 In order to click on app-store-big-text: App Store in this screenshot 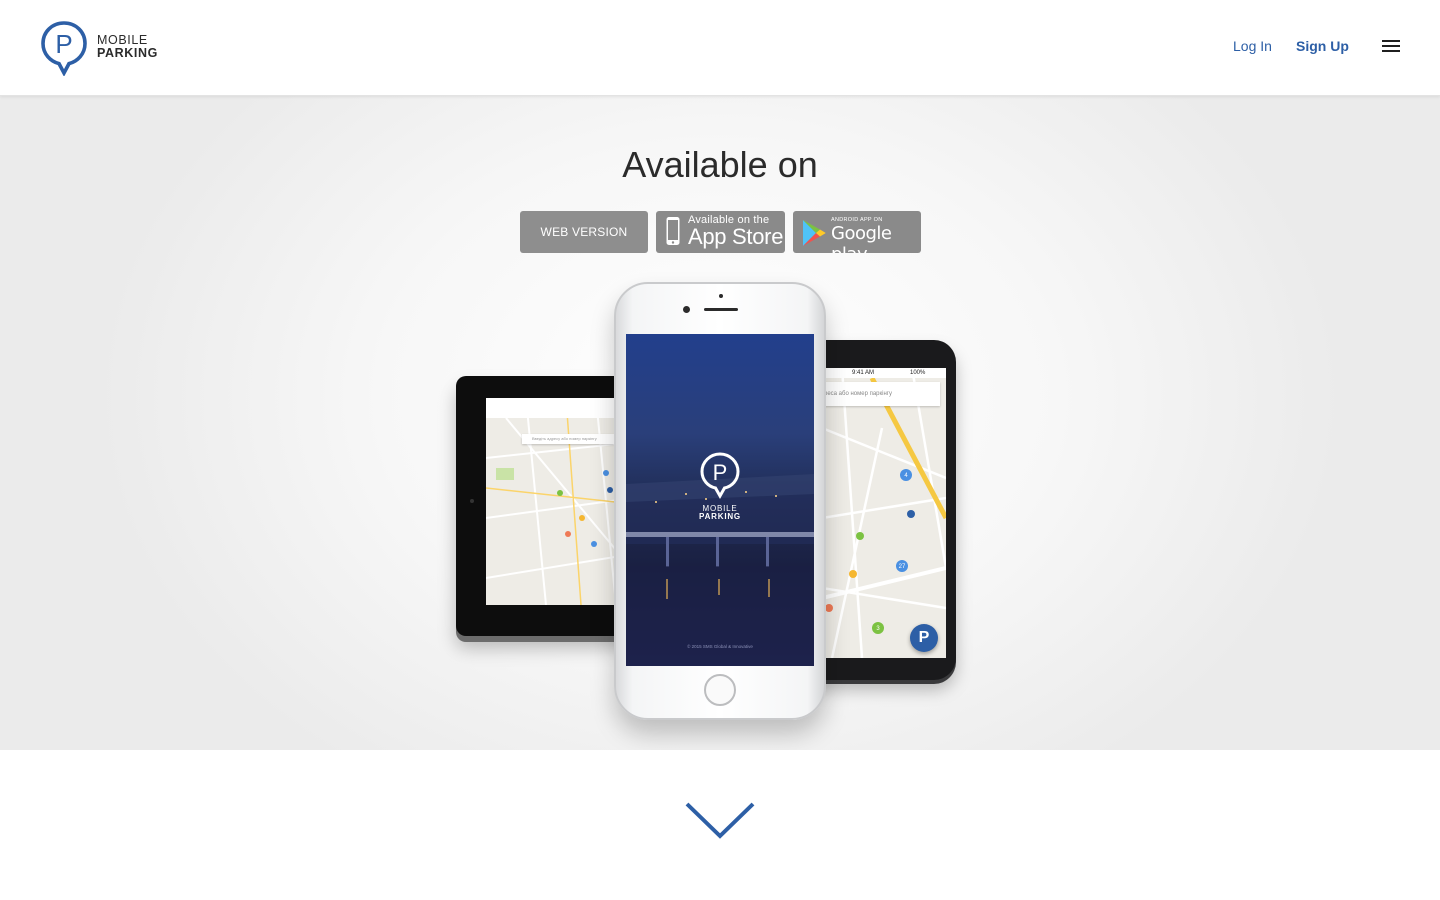, I will do `click(736, 236)`.